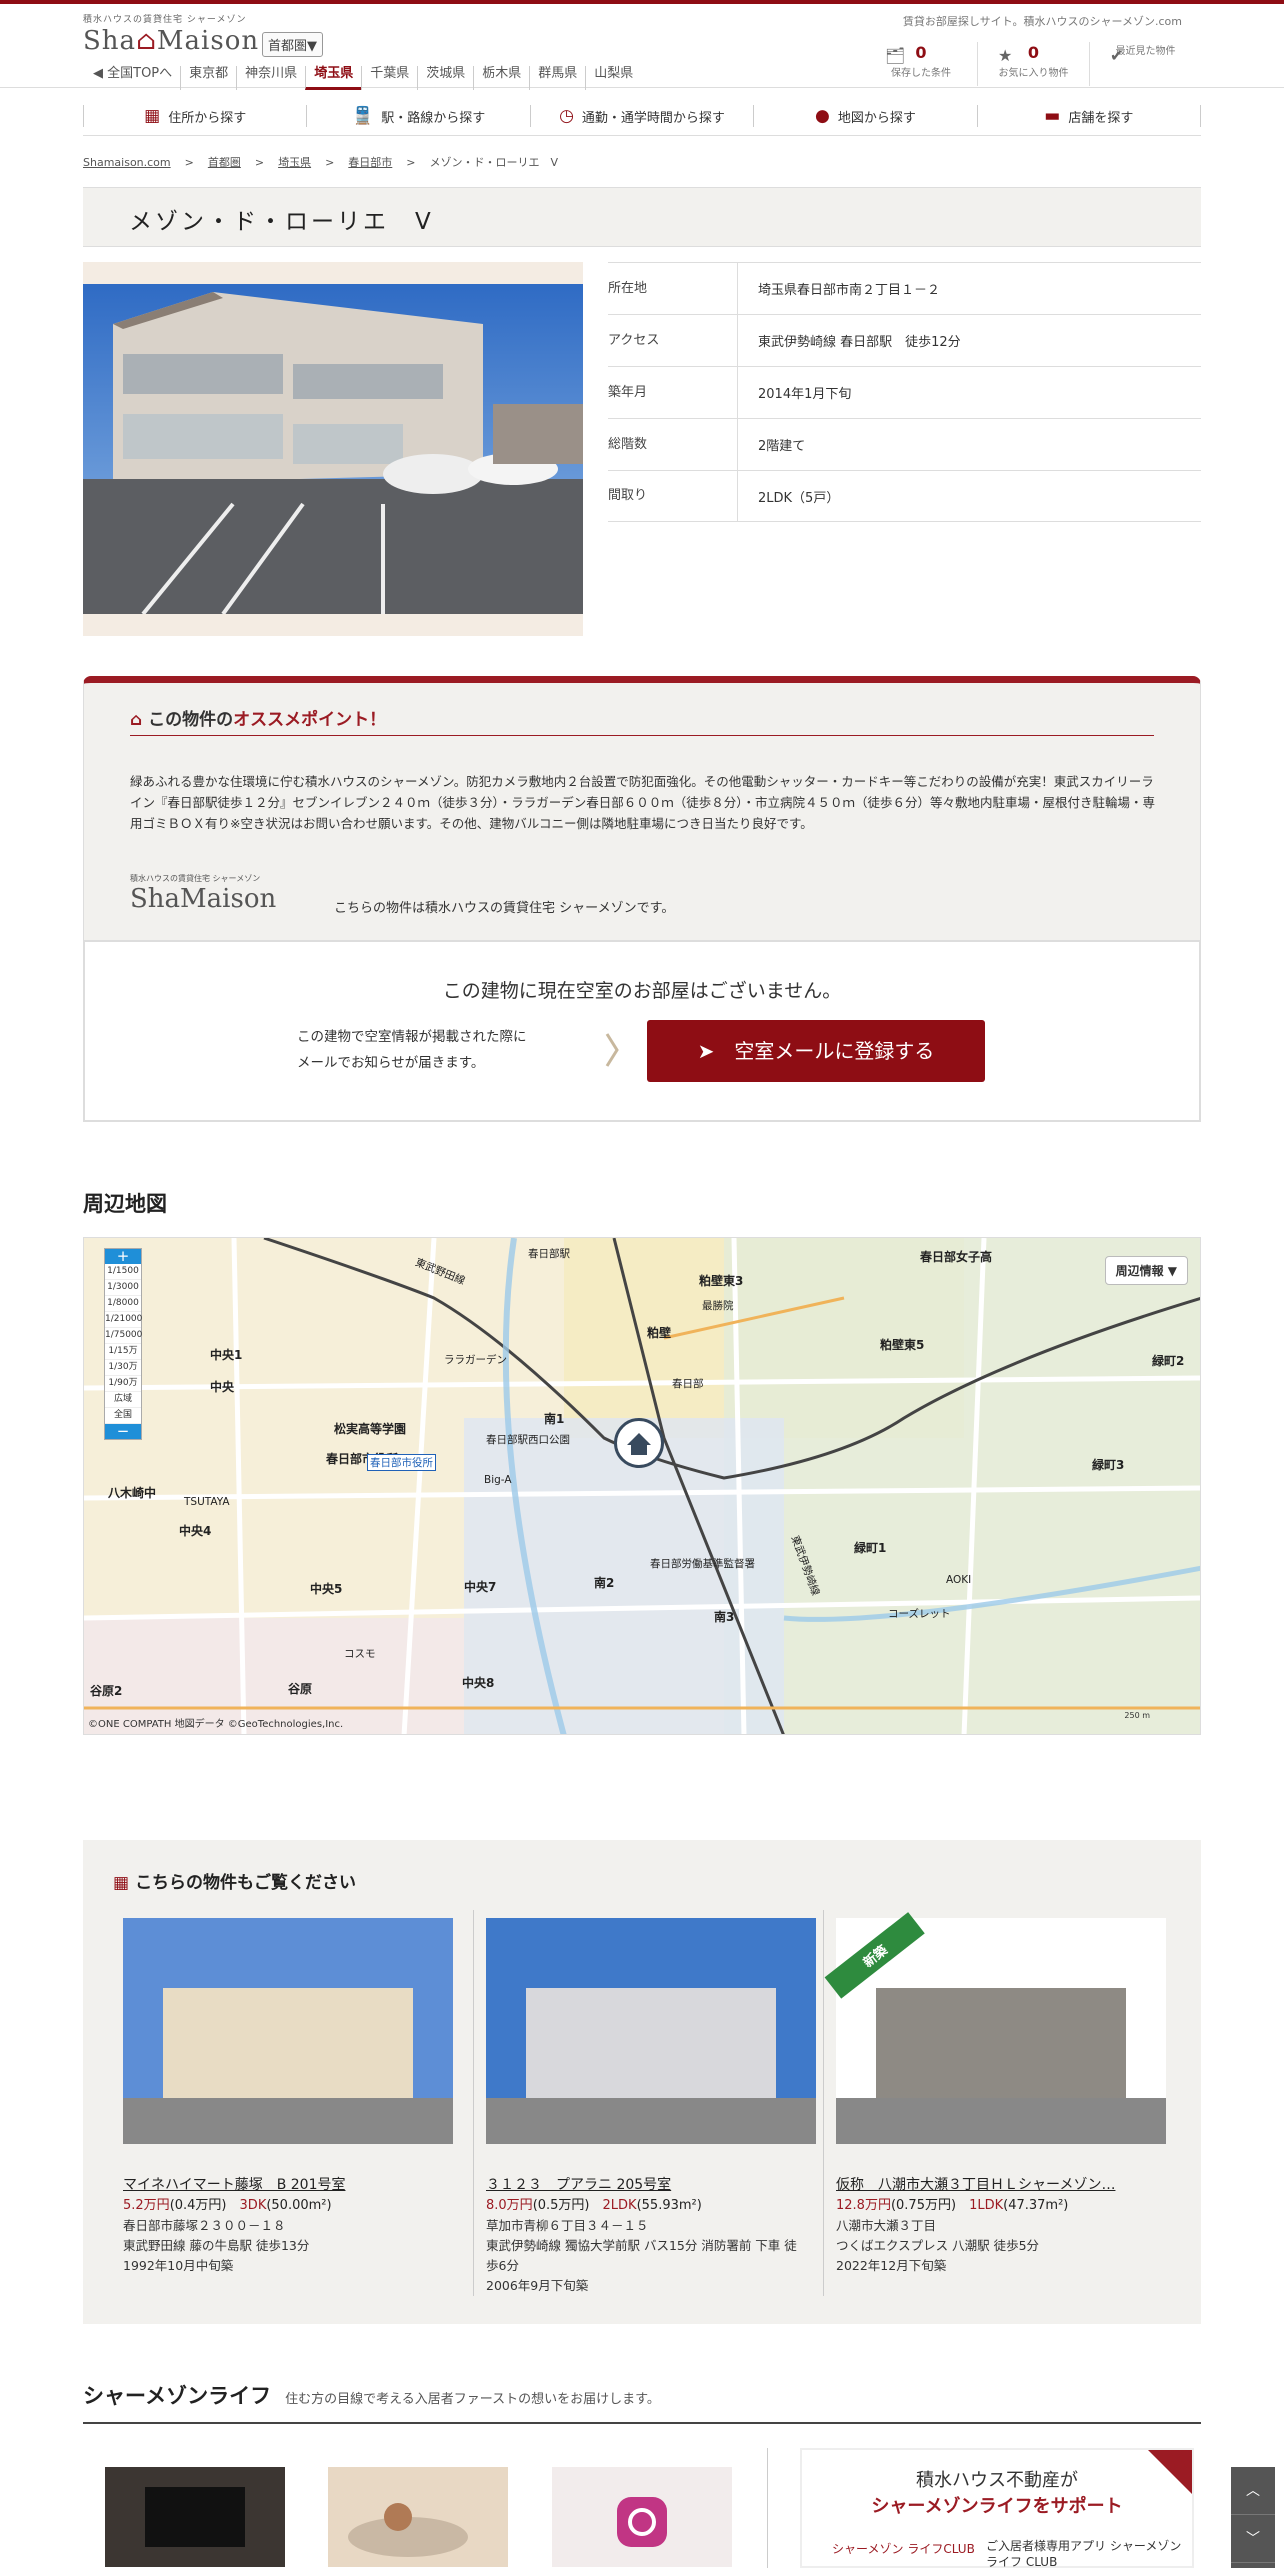 The height and width of the screenshot is (2568, 1284). Describe the element at coordinates (123, 1304) in the screenshot. I see `zoom-level: 1/8000` at that location.